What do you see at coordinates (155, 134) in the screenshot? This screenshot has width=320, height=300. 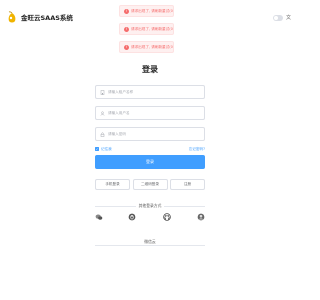 I see `password-input` at bounding box center [155, 134].